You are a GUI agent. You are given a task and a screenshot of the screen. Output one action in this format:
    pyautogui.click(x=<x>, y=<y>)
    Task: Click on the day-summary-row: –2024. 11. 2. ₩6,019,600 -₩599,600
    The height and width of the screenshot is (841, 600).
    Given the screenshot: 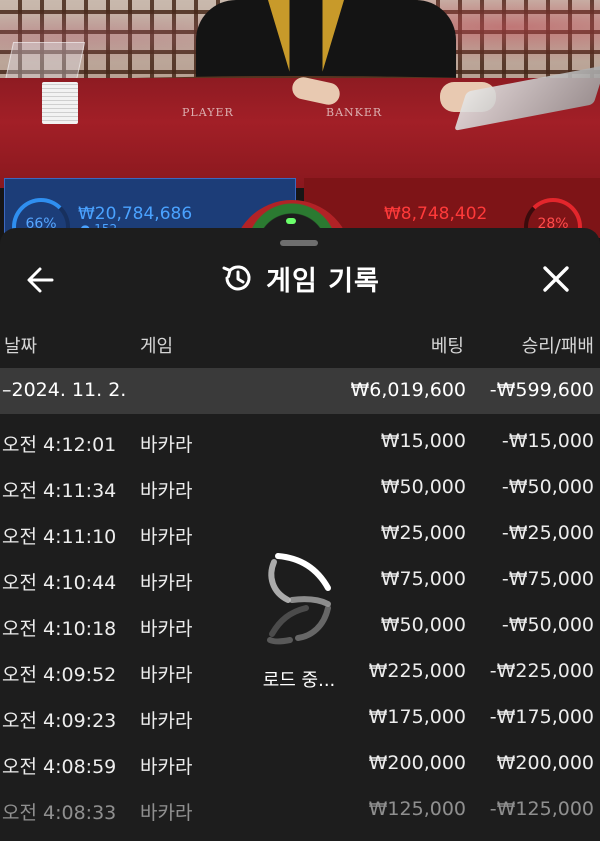 What is the action you would take?
    pyautogui.click(x=300, y=391)
    